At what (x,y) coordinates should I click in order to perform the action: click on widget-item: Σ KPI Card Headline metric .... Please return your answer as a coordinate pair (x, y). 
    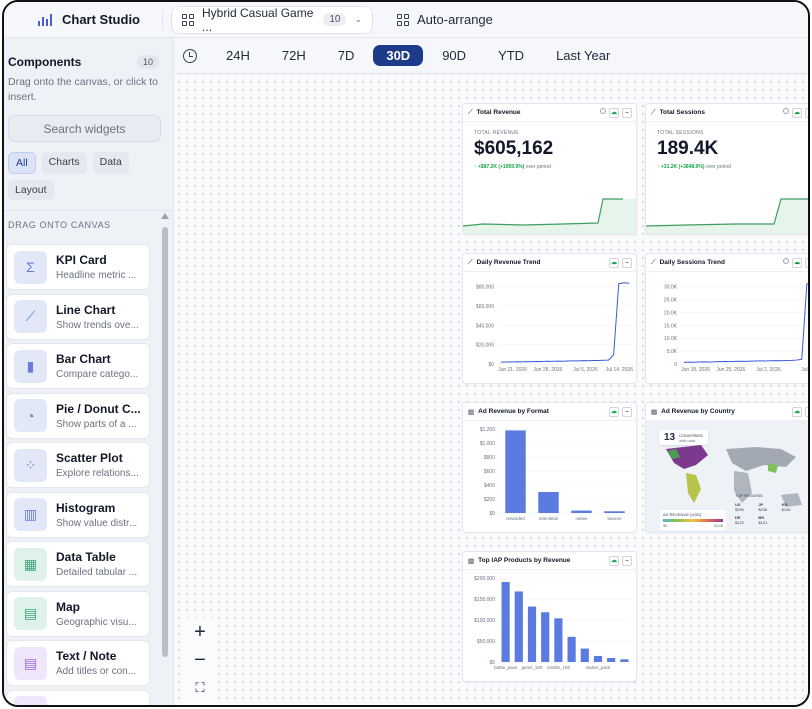
    Looking at the image, I should click on (78, 267).